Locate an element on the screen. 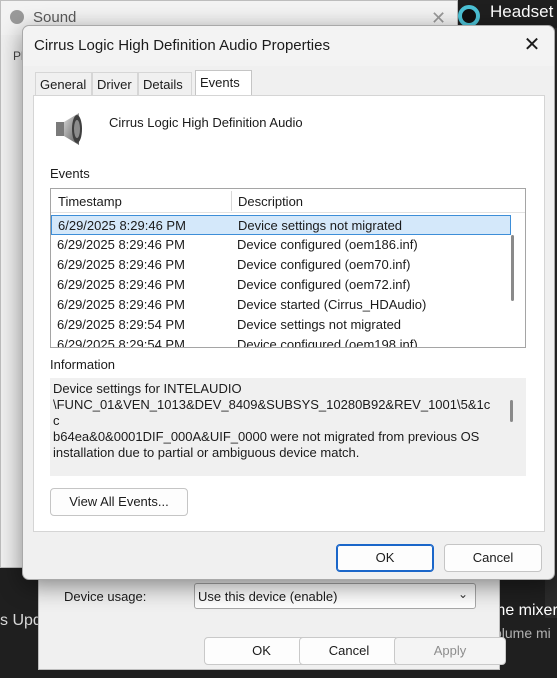 This screenshot has width=557, height=678. background-updates-label: s Upd is located at coordinates (21, 620).